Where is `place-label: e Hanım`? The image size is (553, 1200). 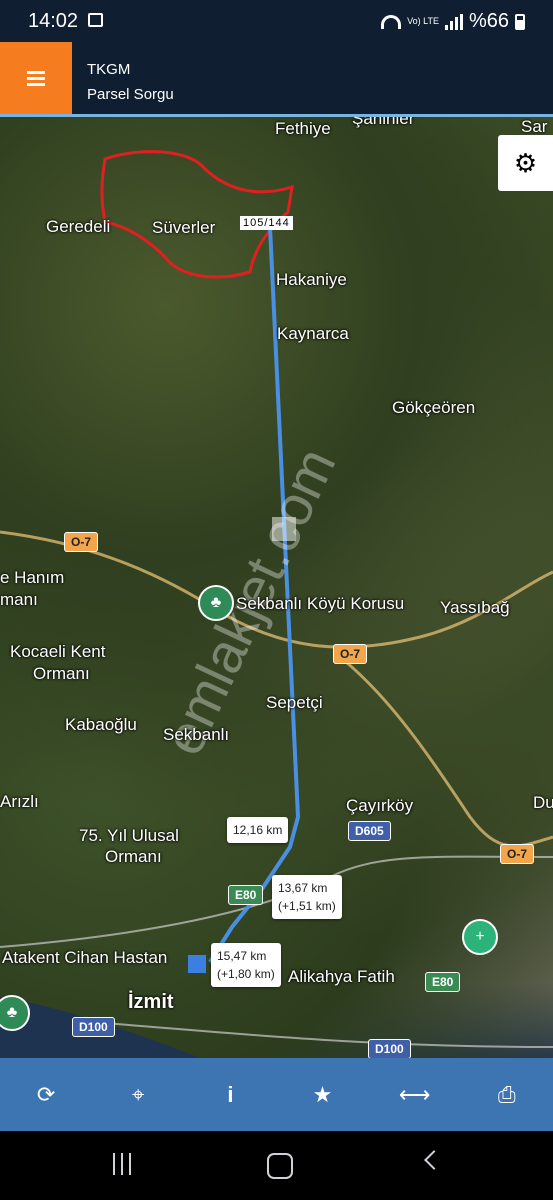 place-label: e Hanım is located at coordinates (32, 577).